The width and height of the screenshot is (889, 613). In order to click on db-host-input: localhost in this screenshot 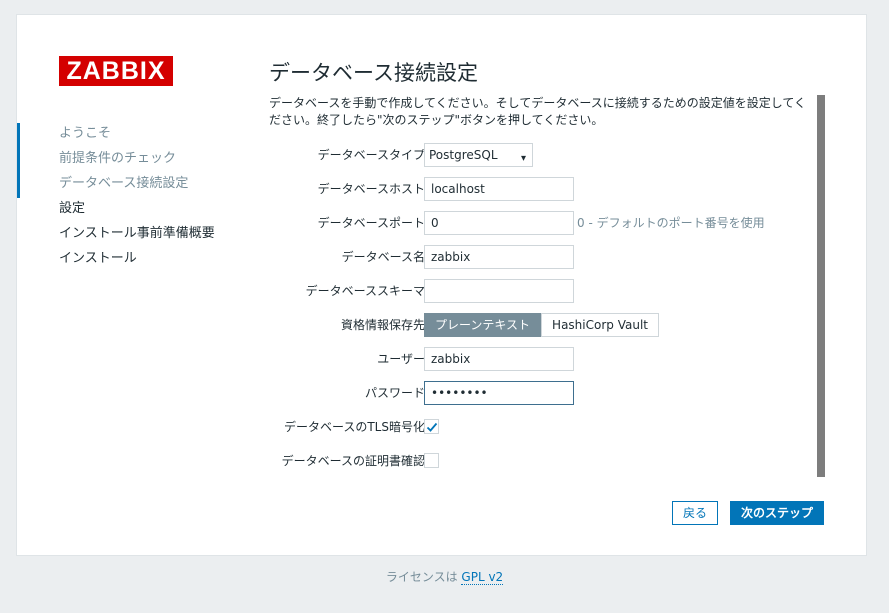, I will do `click(499, 189)`.